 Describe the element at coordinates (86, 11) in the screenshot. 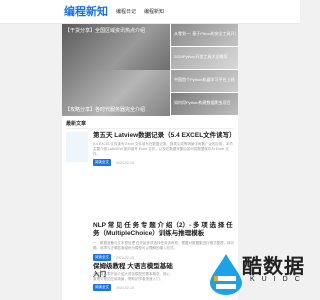

I see `site-logo: 编程新知` at that location.